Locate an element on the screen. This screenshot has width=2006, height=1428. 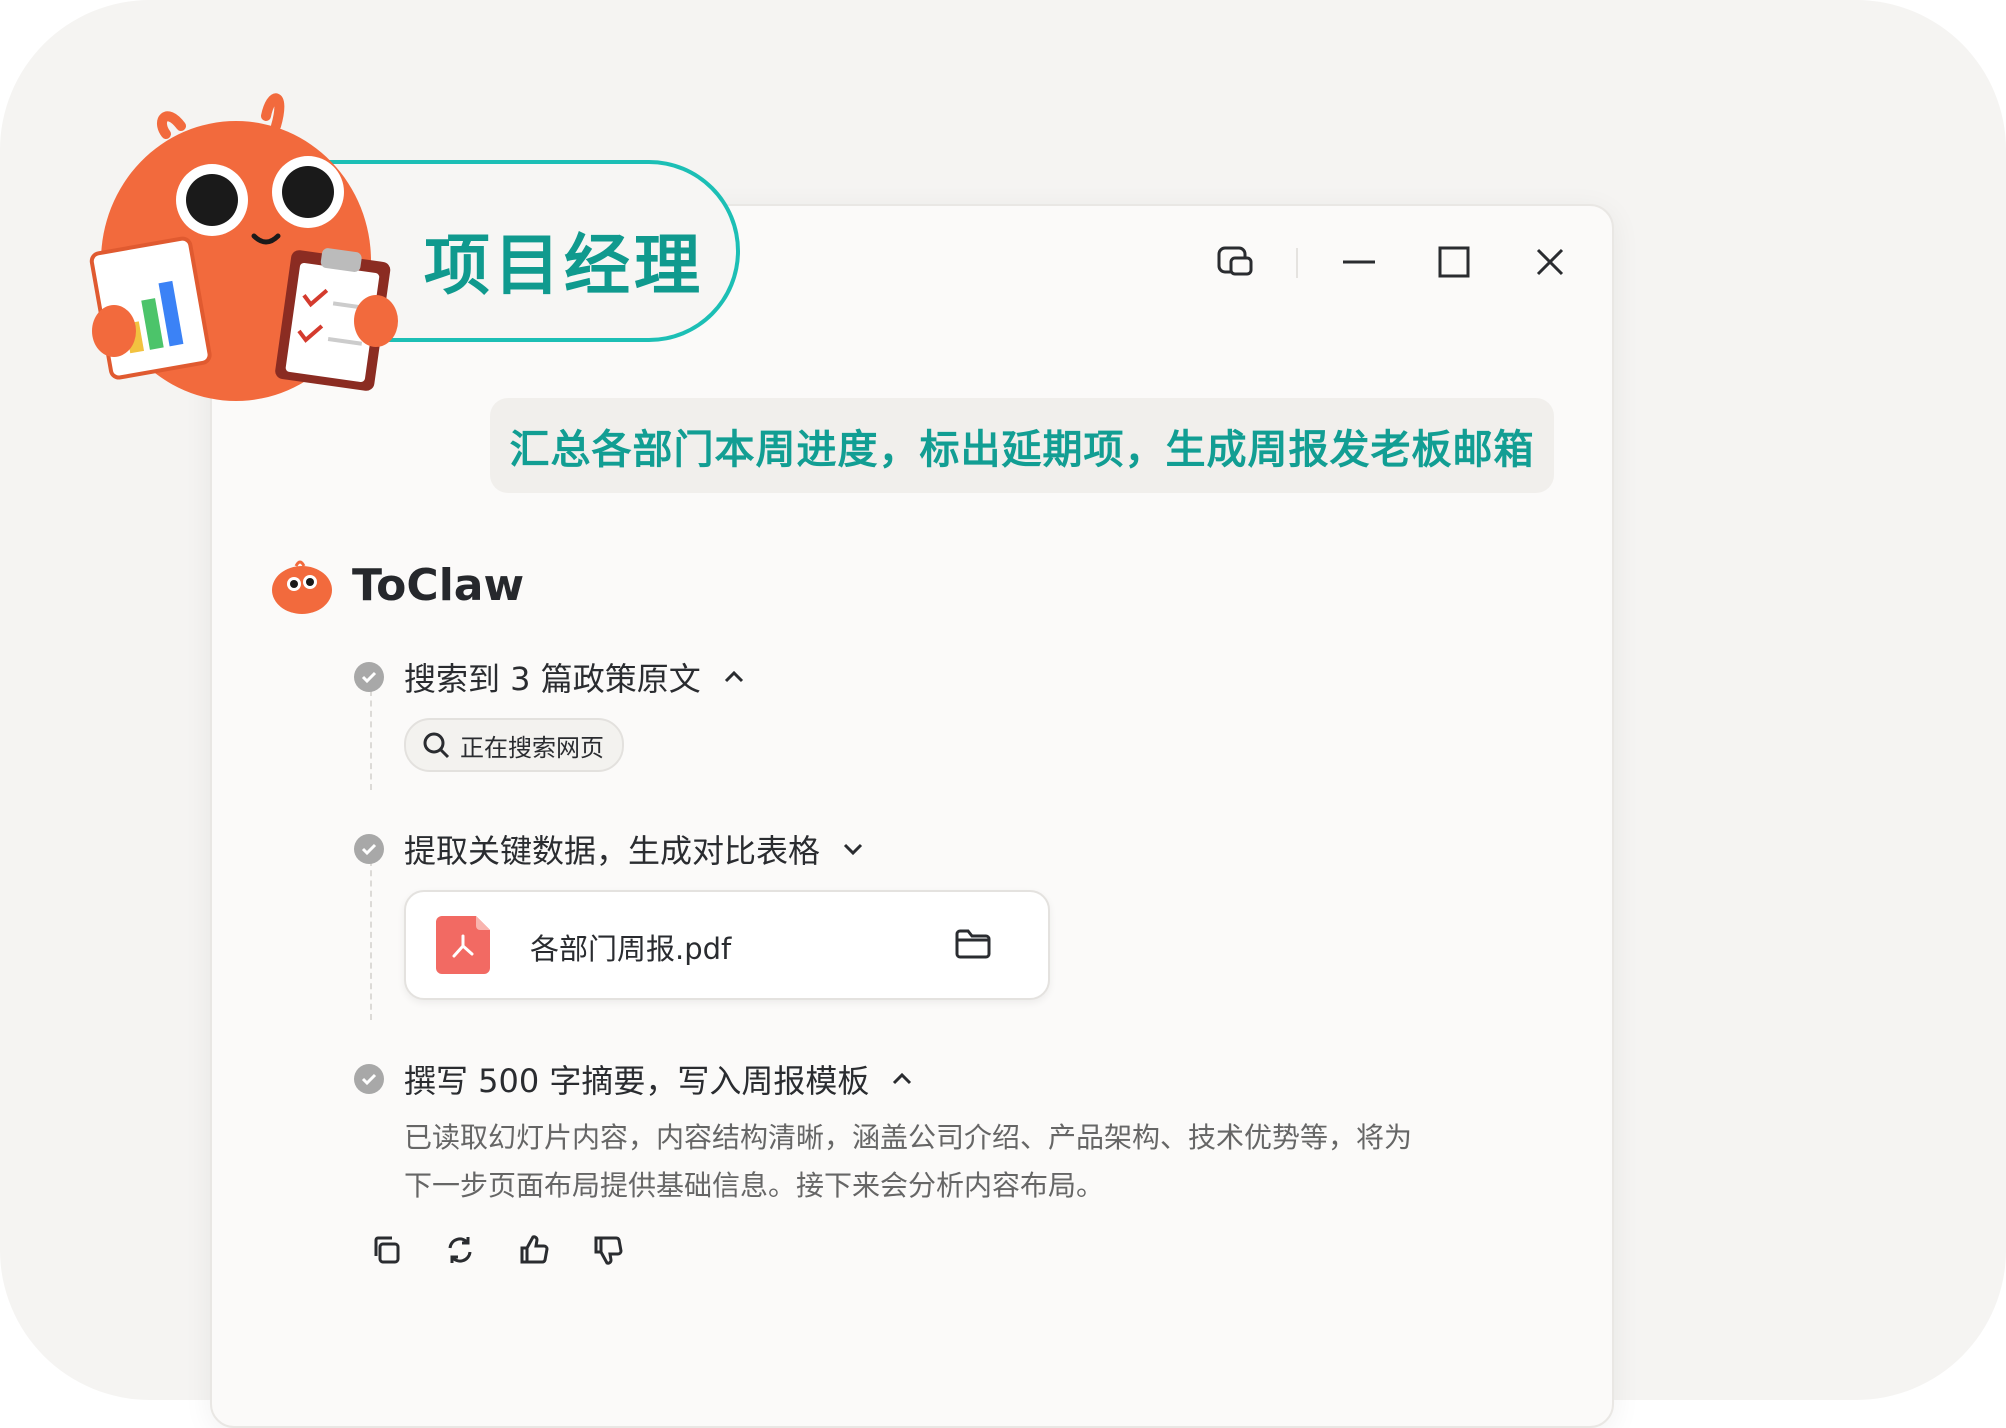
user-prompt-bubble: 汇总各部门本周进度，标出延期项，生成周报发老板邮箱 is located at coordinates (1022, 445).